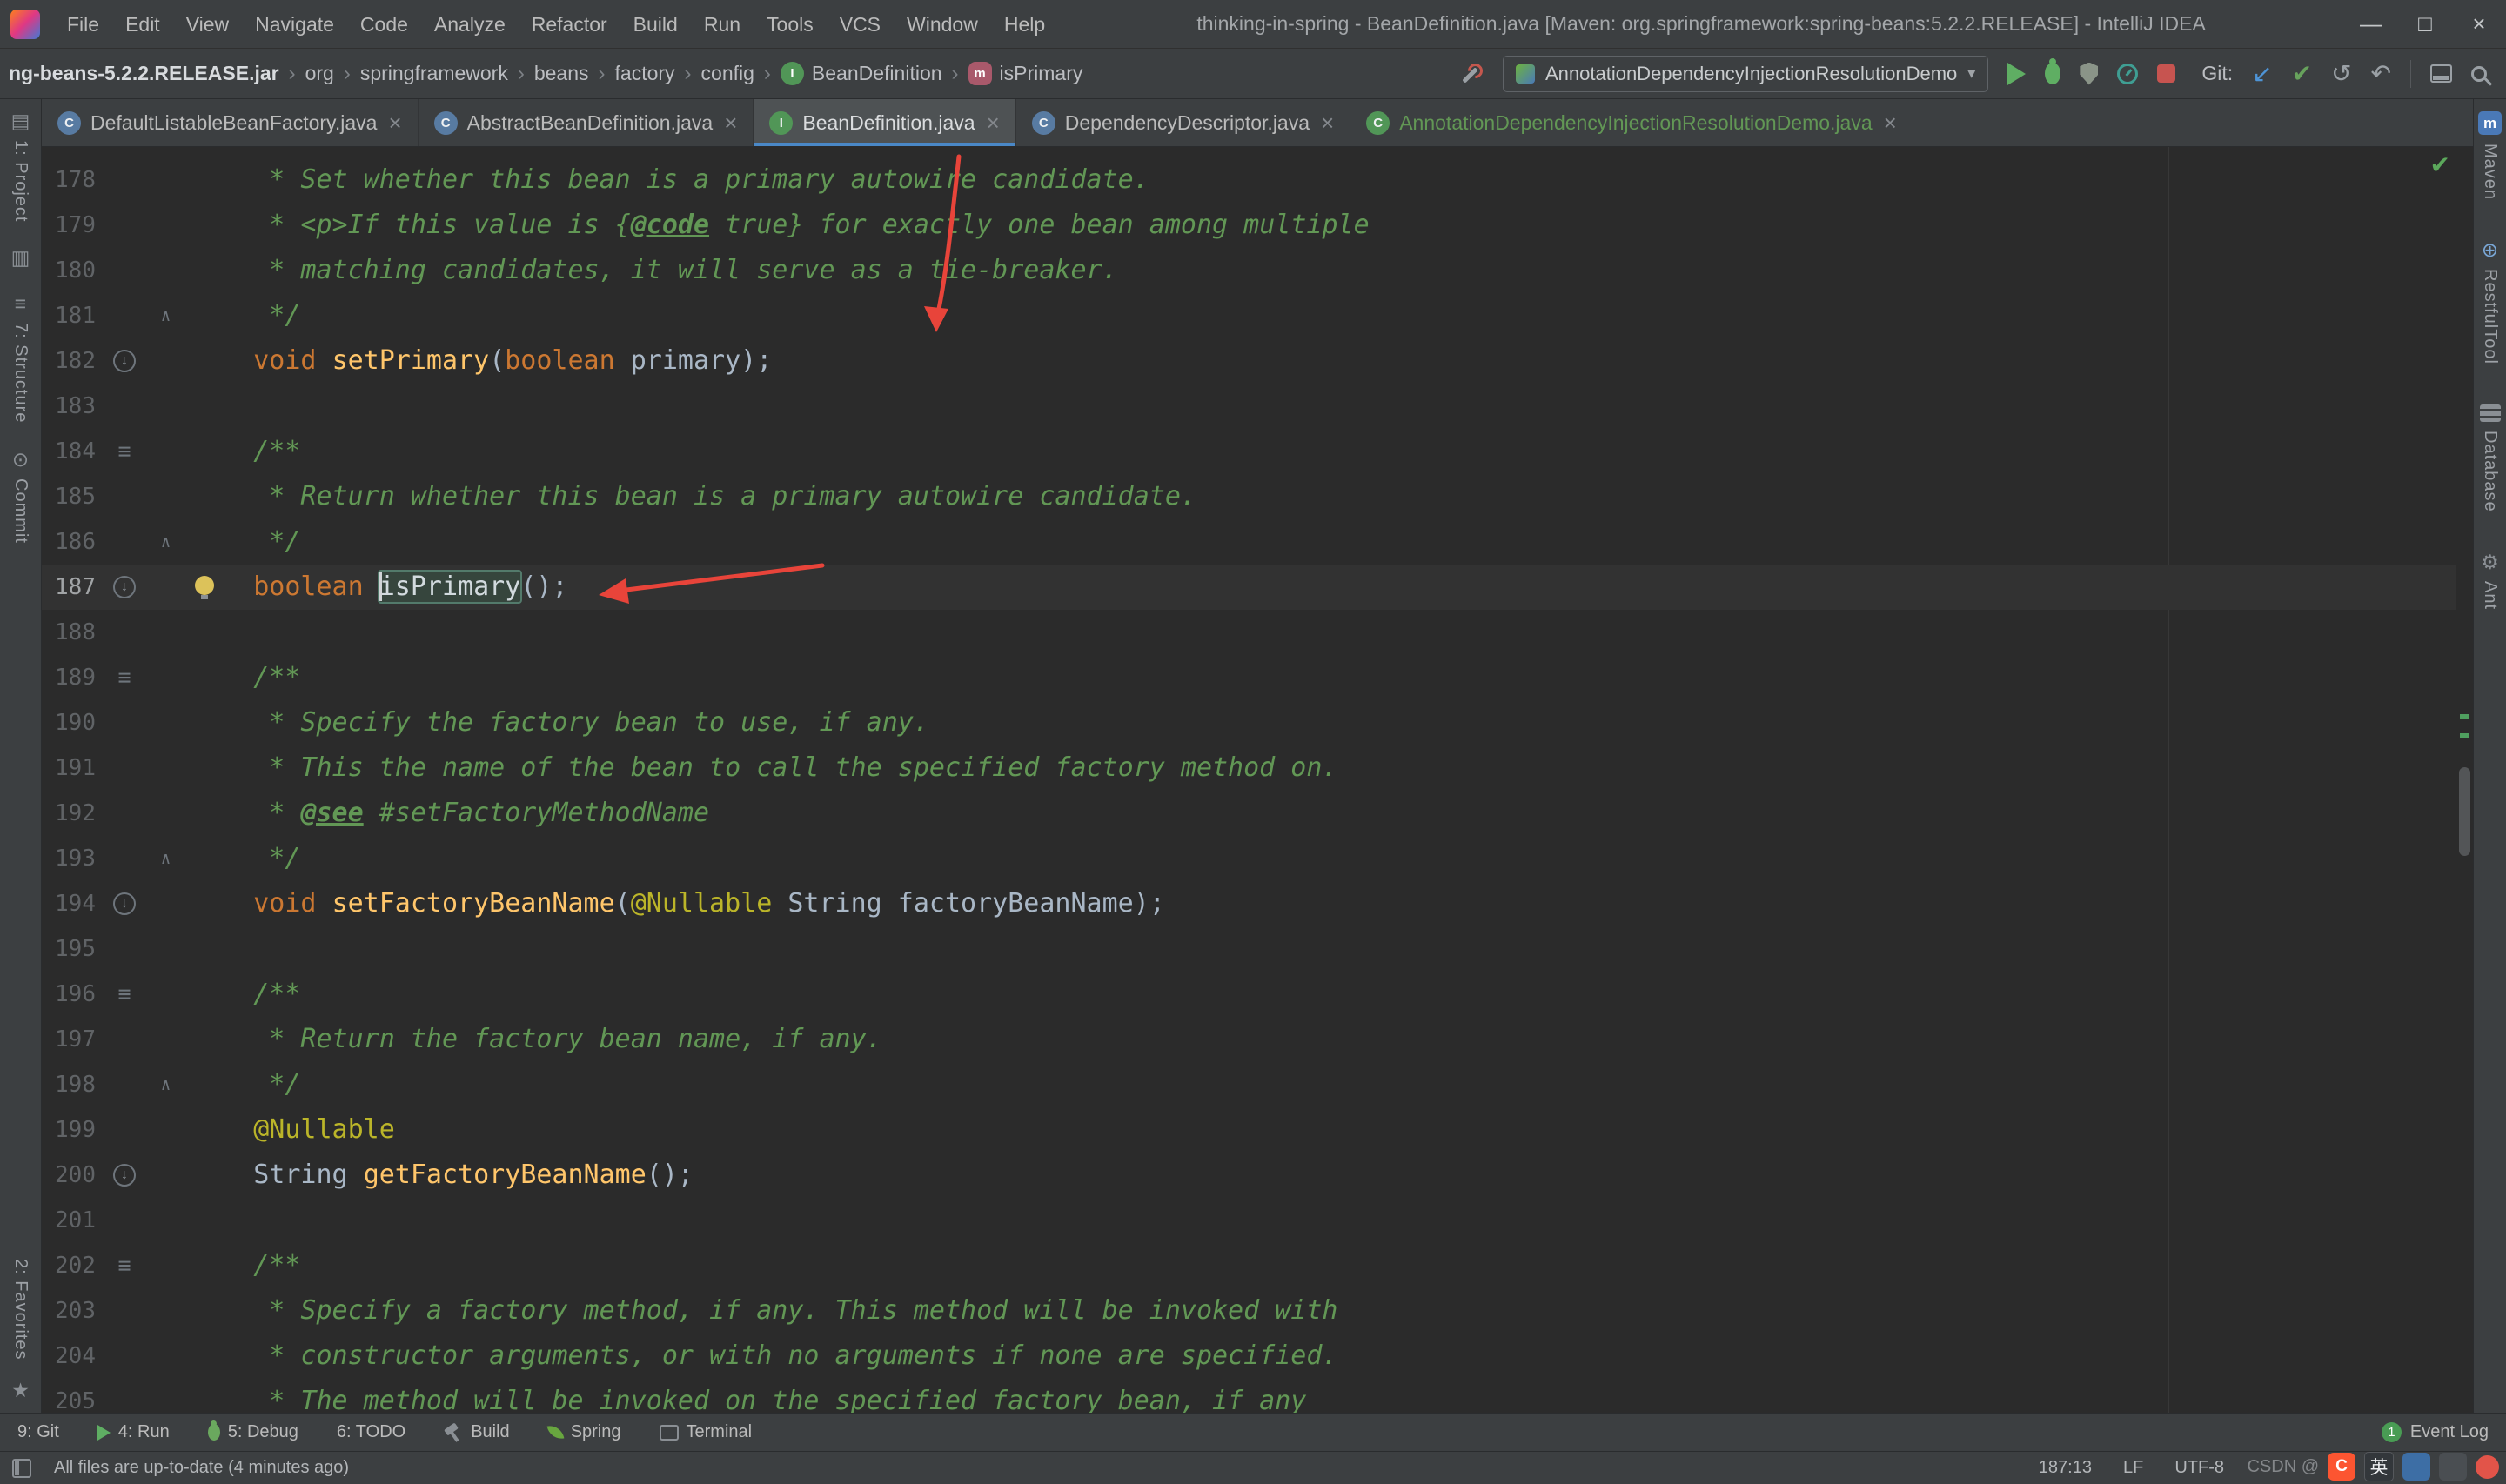 Image resolution: width=2506 pixels, height=1484 pixels. What do you see at coordinates (144, 73) in the screenshot?
I see `breadcrumb-item-ng-beans-5-2-2-release-jar: ng-beans-5.2.2.RELEASE.jar` at bounding box center [144, 73].